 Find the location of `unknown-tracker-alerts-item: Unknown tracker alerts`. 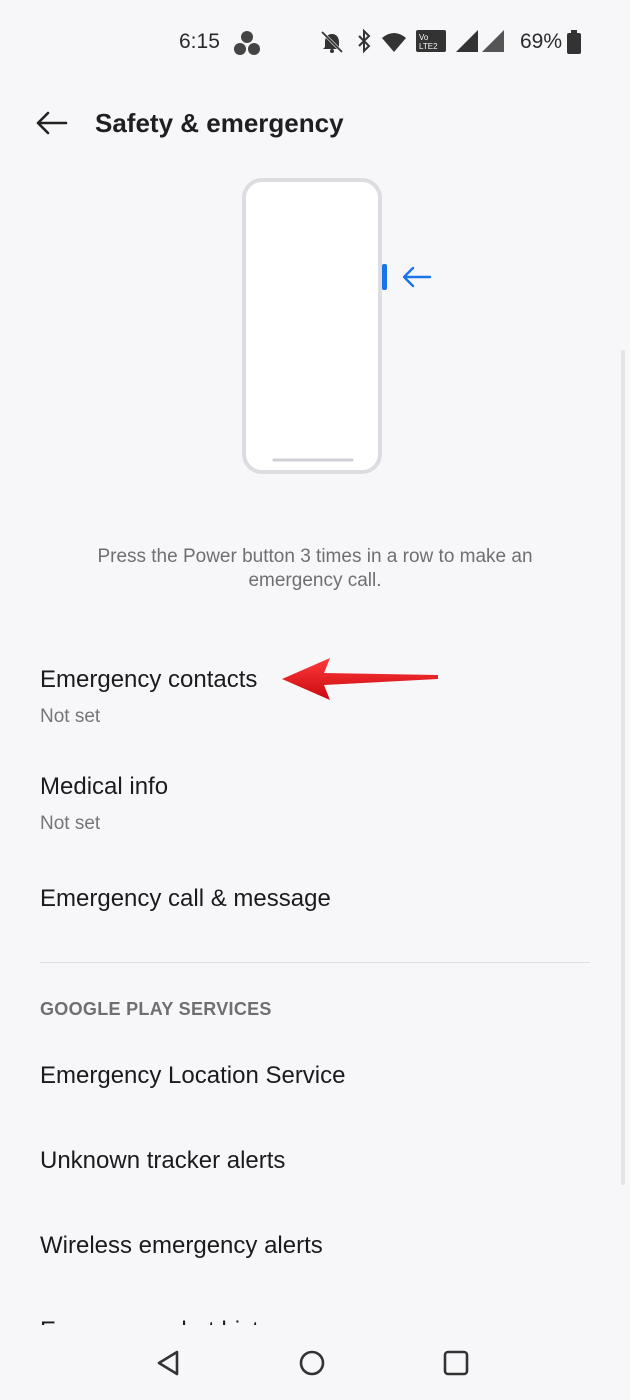

unknown-tracker-alerts-item: Unknown tracker alerts is located at coordinates (315, 1165).